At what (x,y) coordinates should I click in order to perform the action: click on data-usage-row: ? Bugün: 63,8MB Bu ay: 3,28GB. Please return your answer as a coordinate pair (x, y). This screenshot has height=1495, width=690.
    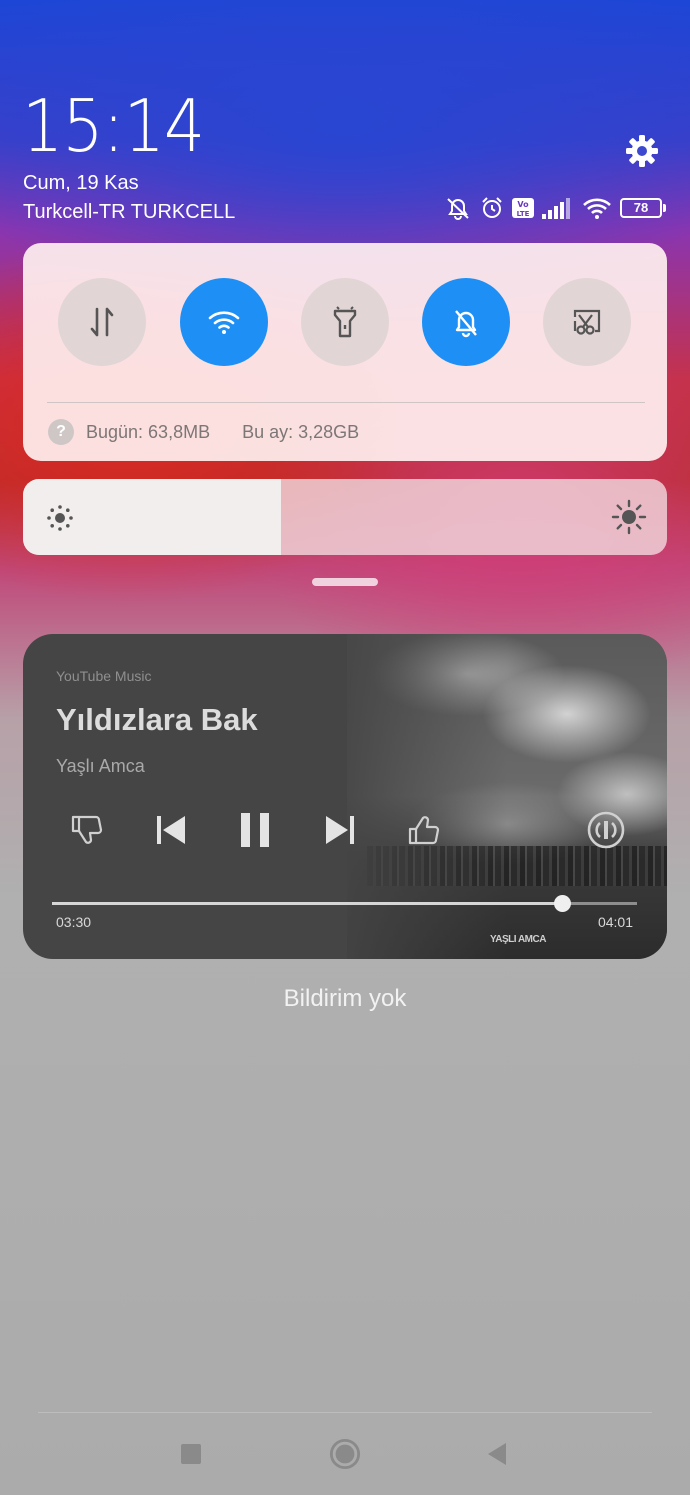
    Looking at the image, I should click on (203, 432).